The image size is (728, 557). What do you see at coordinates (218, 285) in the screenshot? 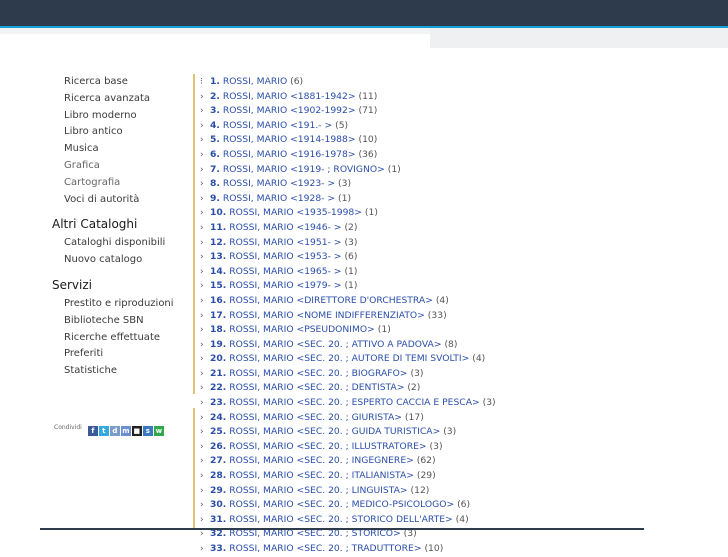
I see `result-number: 15.` at bounding box center [218, 285].